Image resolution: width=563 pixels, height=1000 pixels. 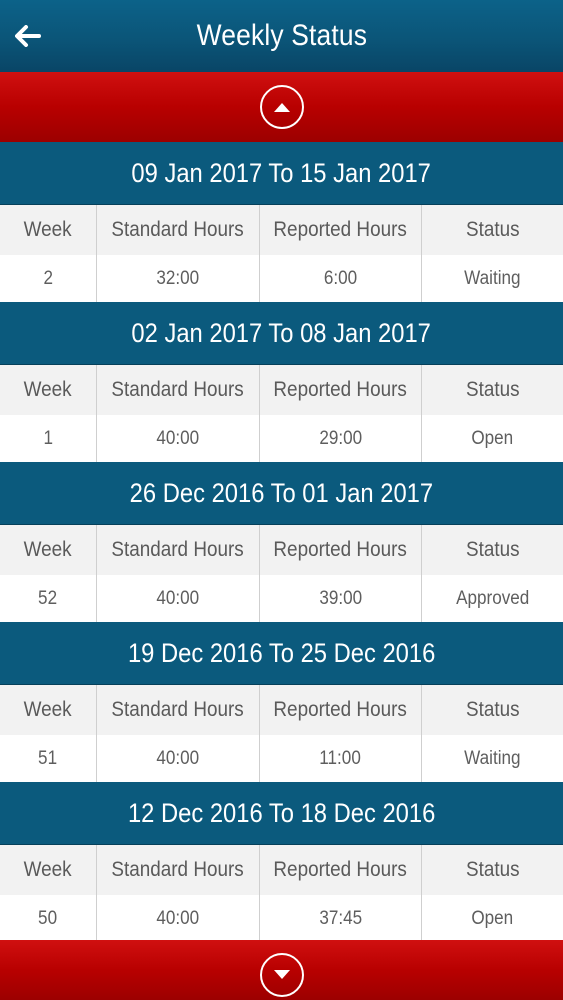 What do you see at coordinates (48, 918) in the screenshot?
I see `week-number: 50` at bounding box center [48, 918].